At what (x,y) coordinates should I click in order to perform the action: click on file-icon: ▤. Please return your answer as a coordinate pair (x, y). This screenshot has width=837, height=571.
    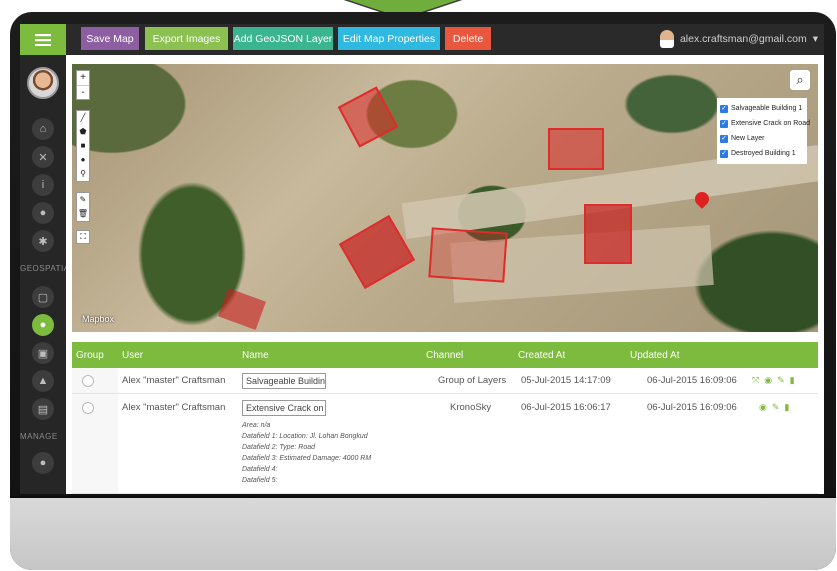
    Looking at the image, I should click on (43, 409).